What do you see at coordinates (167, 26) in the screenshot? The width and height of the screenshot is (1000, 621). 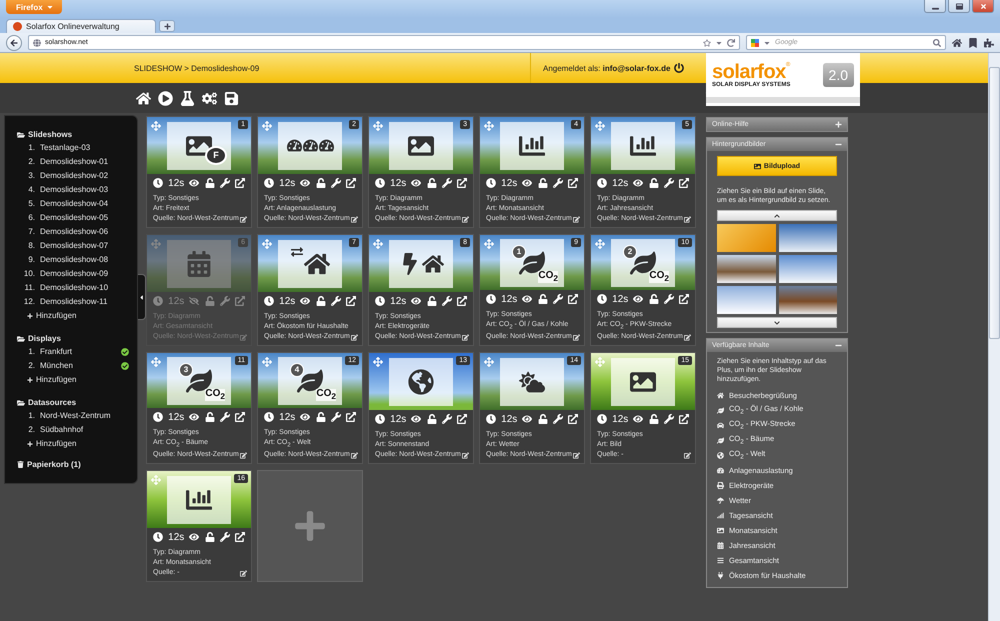 I see `new-tab-button` at bounding box center [167, 26].